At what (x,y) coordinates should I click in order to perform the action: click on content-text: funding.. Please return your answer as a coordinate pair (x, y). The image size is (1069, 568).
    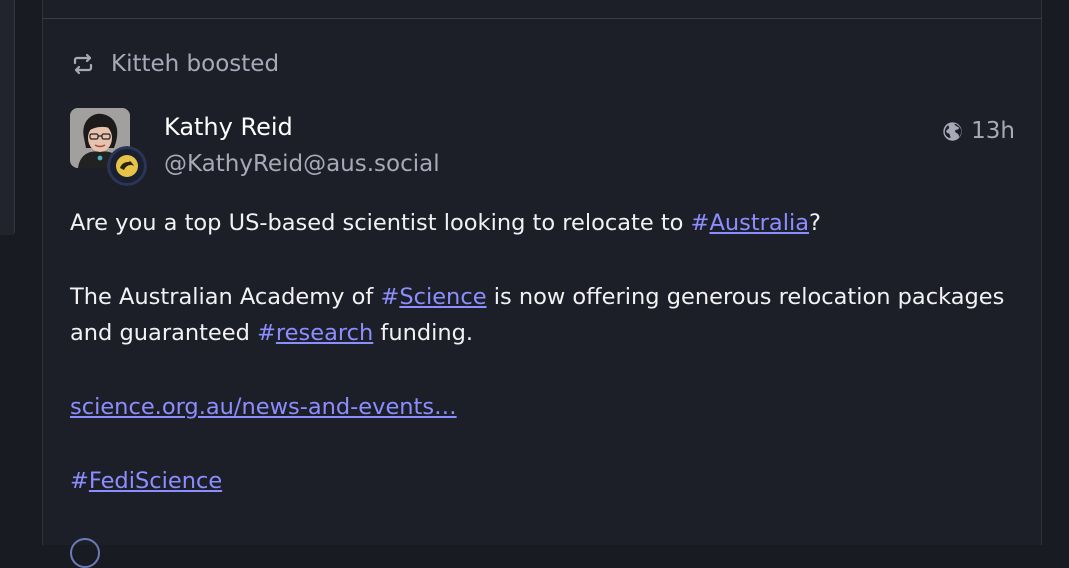
    Looking at the image, I should click on (423, 333).